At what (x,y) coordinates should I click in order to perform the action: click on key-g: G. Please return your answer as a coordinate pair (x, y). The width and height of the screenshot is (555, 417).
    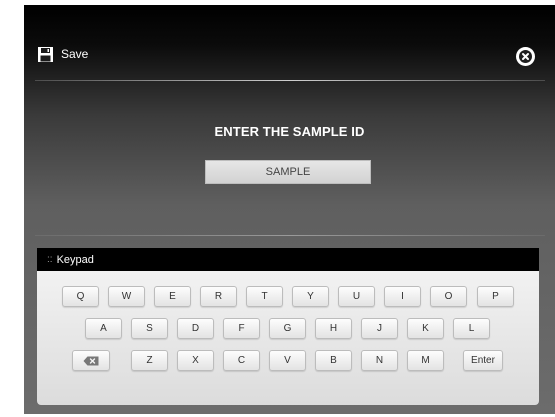
    Looking at the image, I should click on (287, 328).